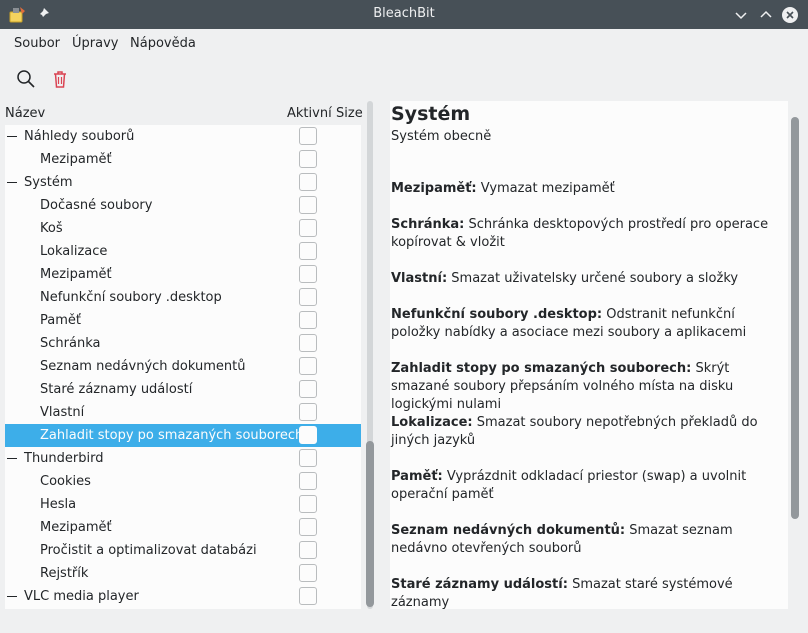 The height and width of the screenshot is (633, 808). I want to click on tree-group-row: Thunderbird, so click(183, 458).